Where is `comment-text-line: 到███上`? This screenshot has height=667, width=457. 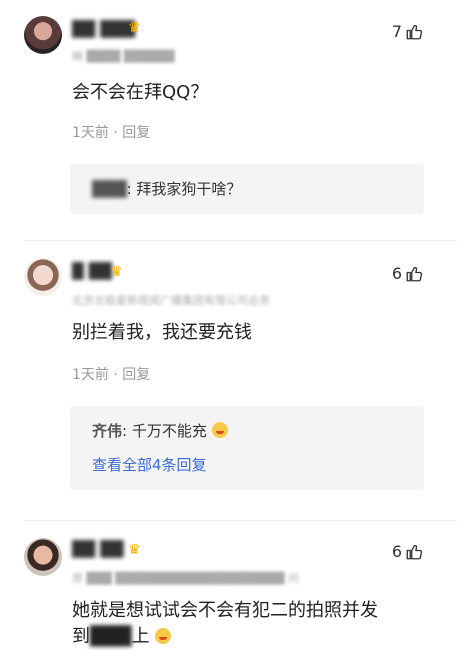
comment-text-line: 到███上 is located at coordinates (252, 637).